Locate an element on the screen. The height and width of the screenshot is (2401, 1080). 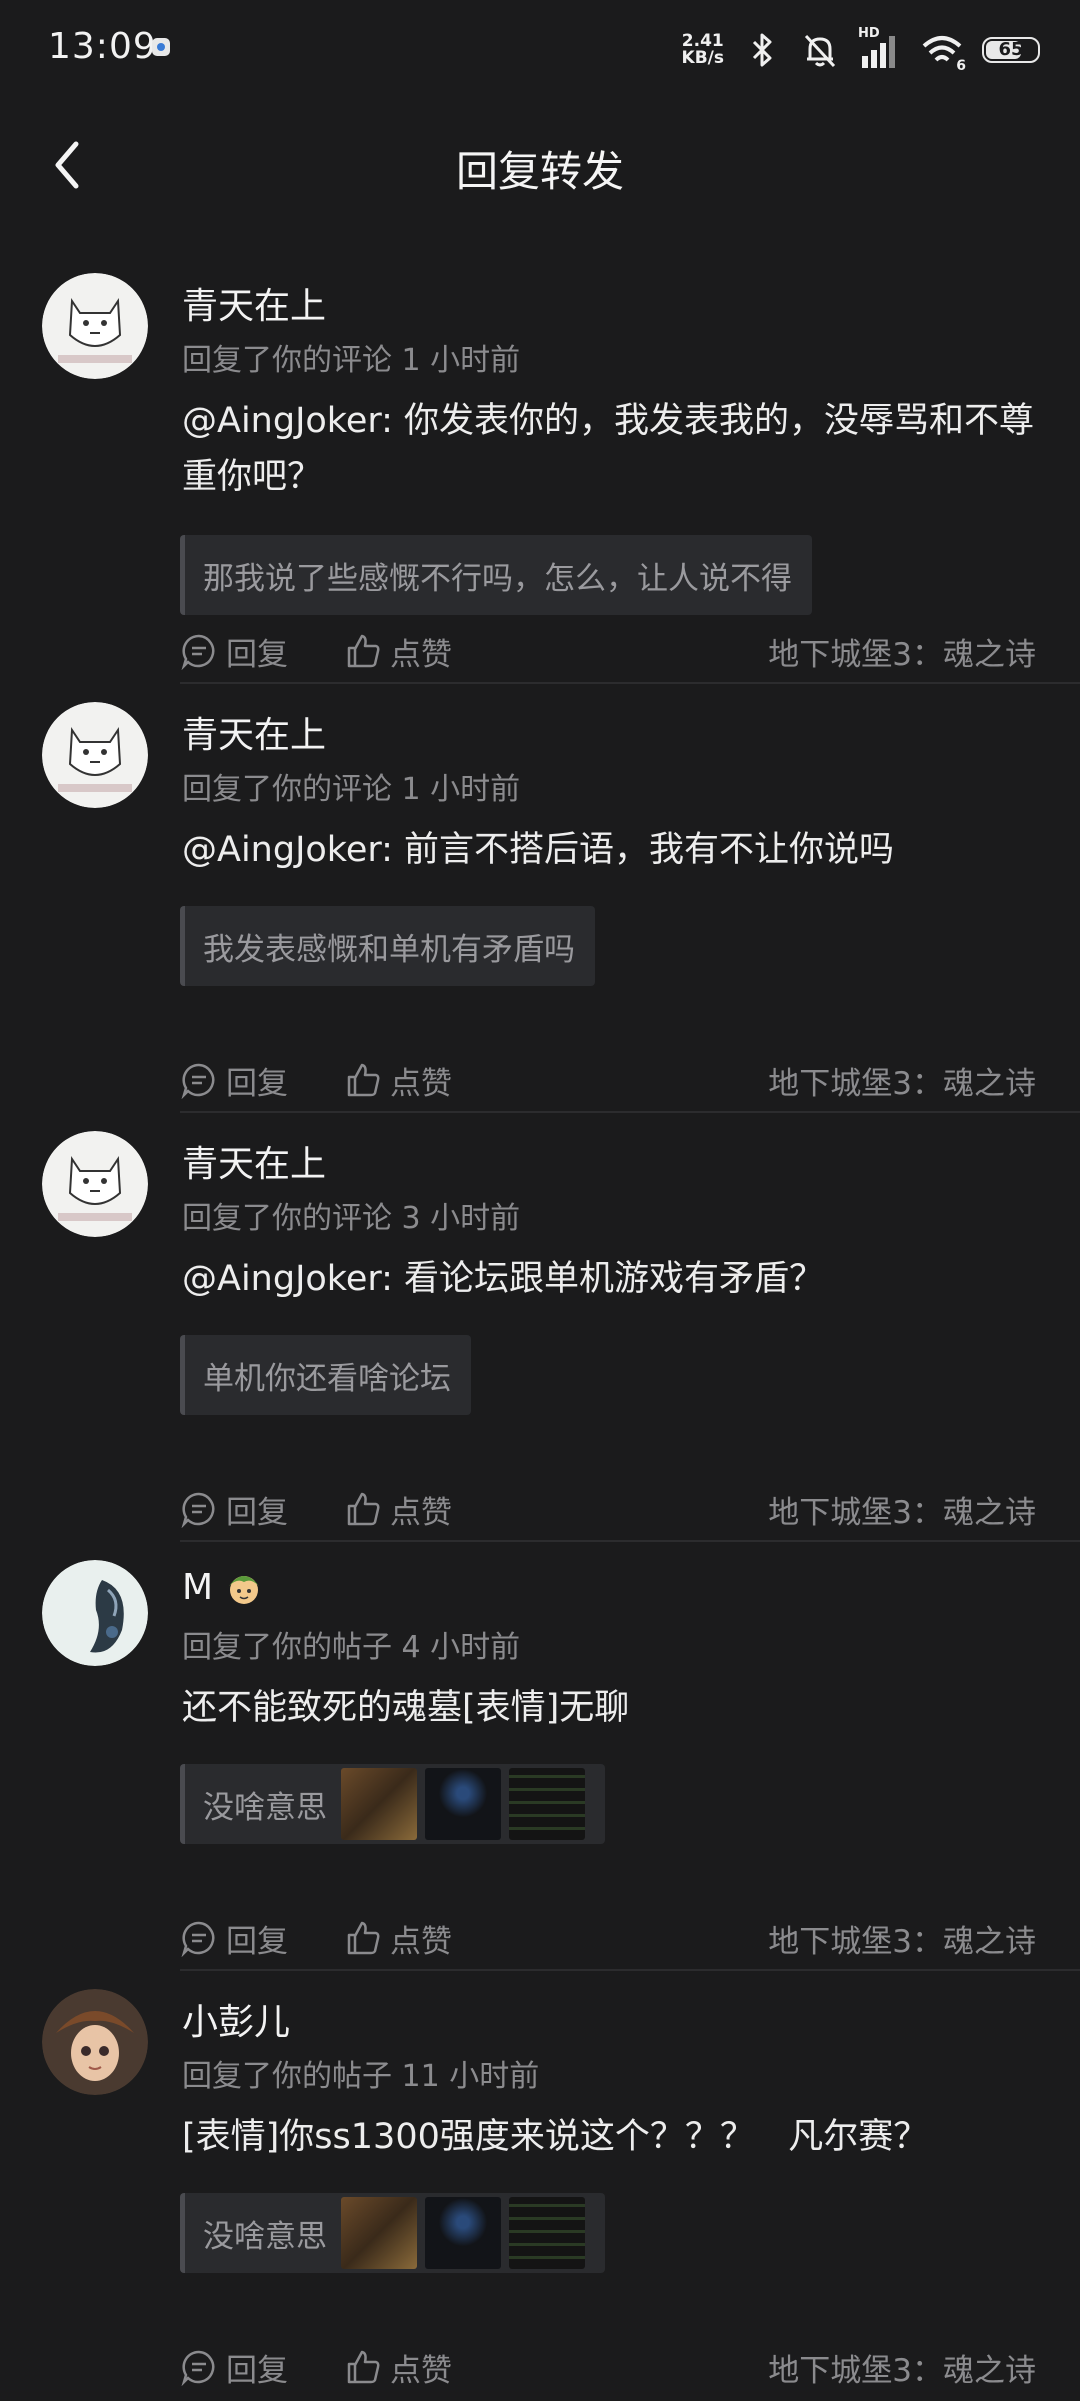
signal-bars-icon is located at coordinates (878, 52).